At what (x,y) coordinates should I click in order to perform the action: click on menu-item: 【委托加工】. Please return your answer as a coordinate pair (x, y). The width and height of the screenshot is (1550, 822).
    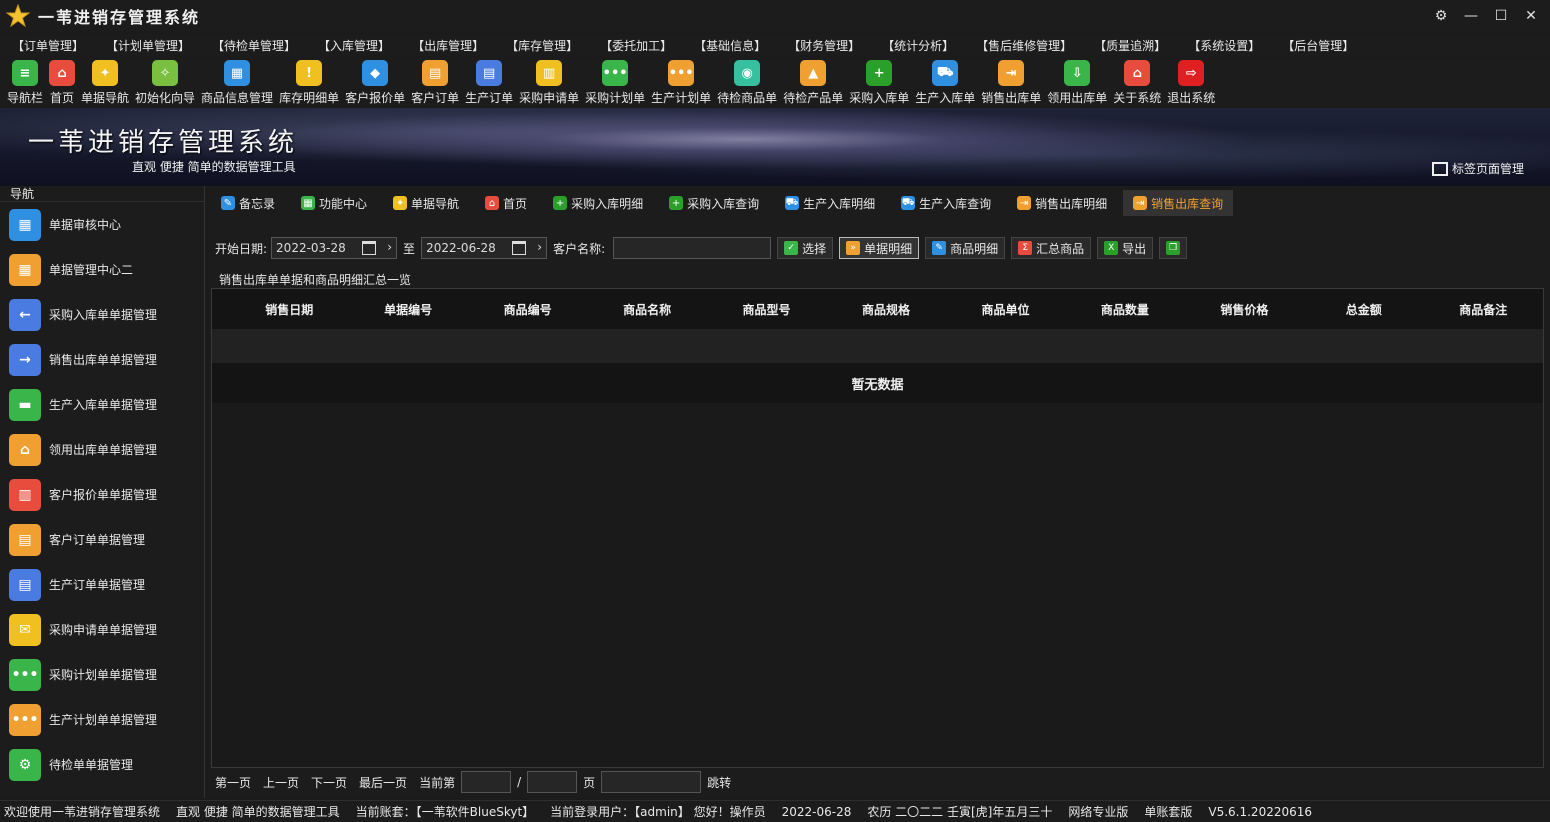
    Looking at the image, I should click on (636, 45).